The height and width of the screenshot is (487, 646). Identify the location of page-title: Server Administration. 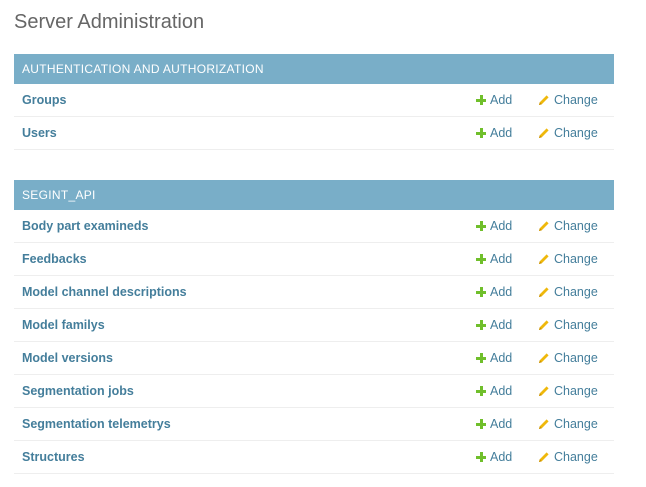
(109, 22).